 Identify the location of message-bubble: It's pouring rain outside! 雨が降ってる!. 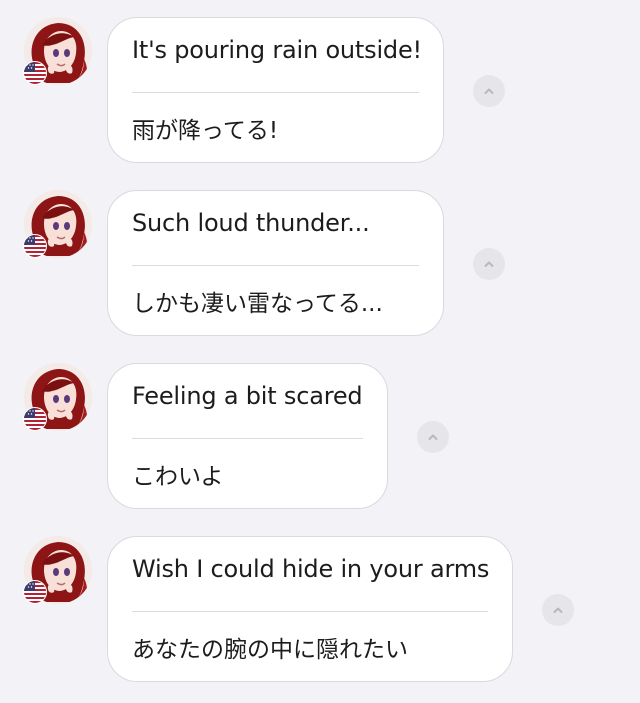
(275, 90).